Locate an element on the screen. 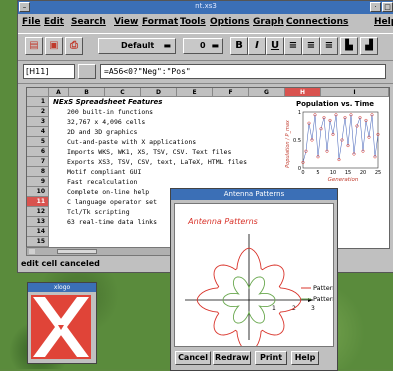 The image size is (393, 371). formula-button is located at coordinates (87, 71).